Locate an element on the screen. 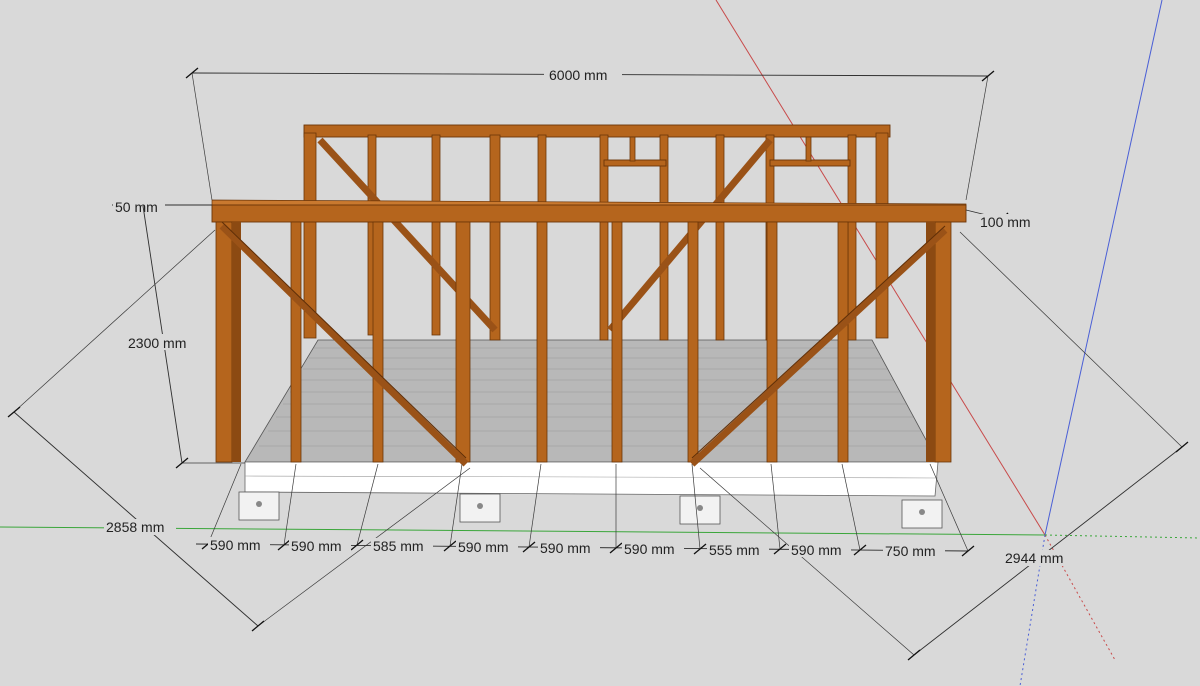  stud-spacing-label: 555 mm is located at coordinates (734, 550).